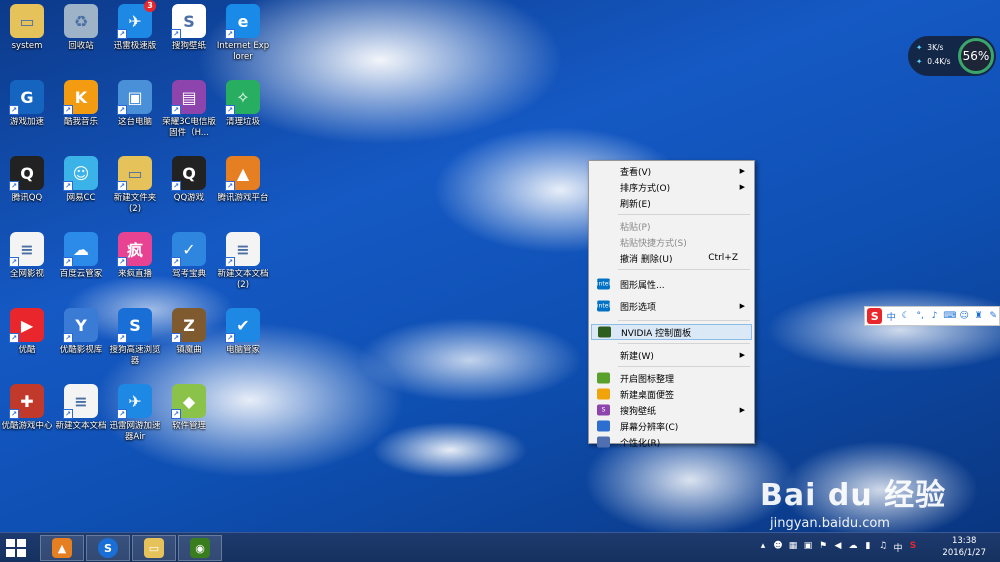  Describe the element at coordinates (671, 171) in the screenshot. I see `menu-item: 查看(V) ▶` at that location.